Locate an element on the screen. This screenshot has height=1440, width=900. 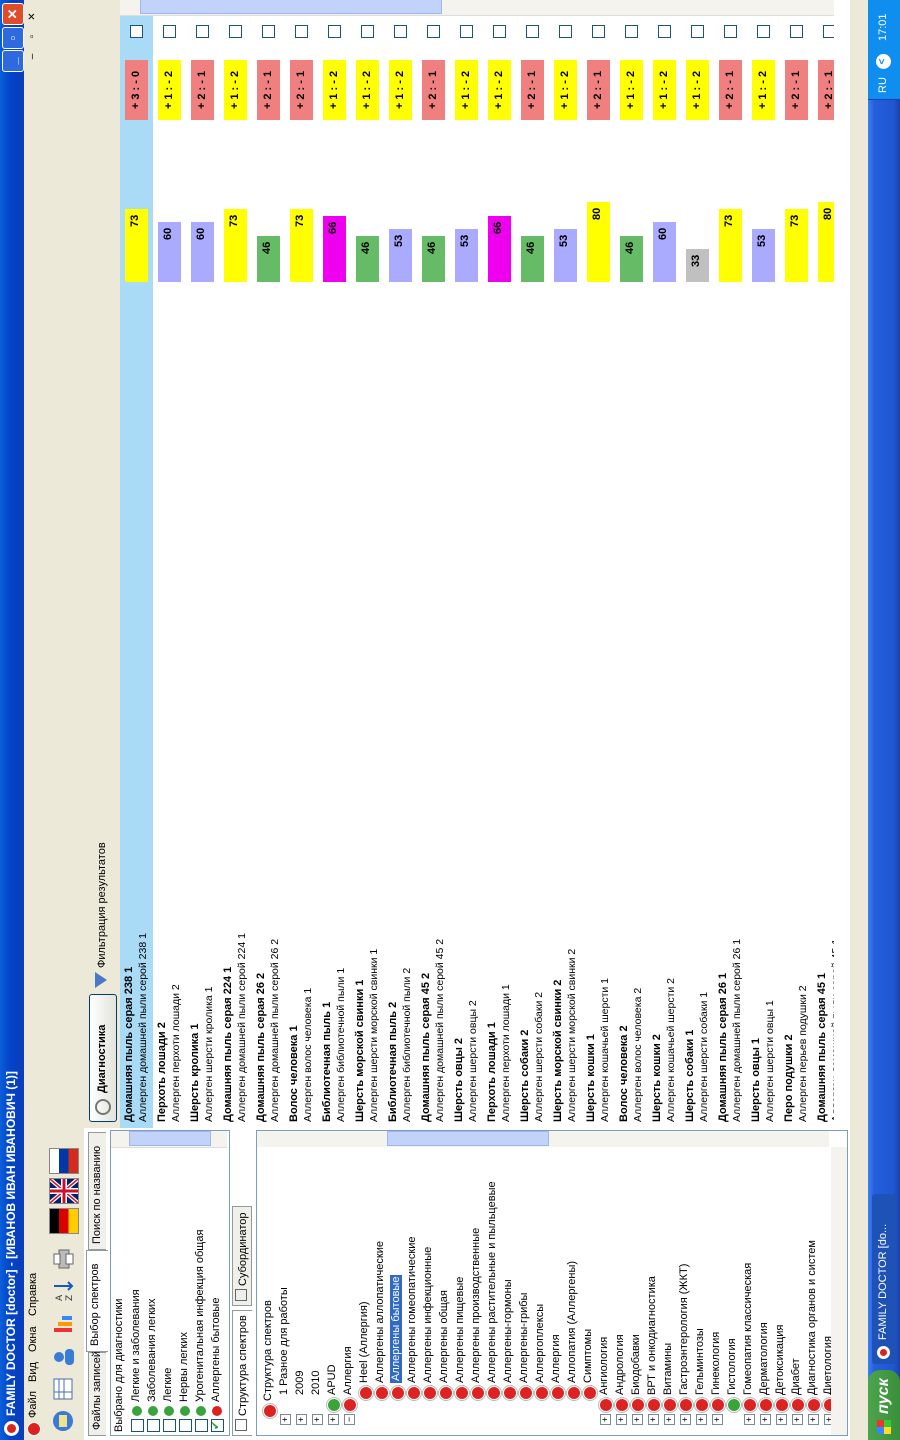
tab-search-by-name: Поиск по названию is located at coordinates (97, 1191).